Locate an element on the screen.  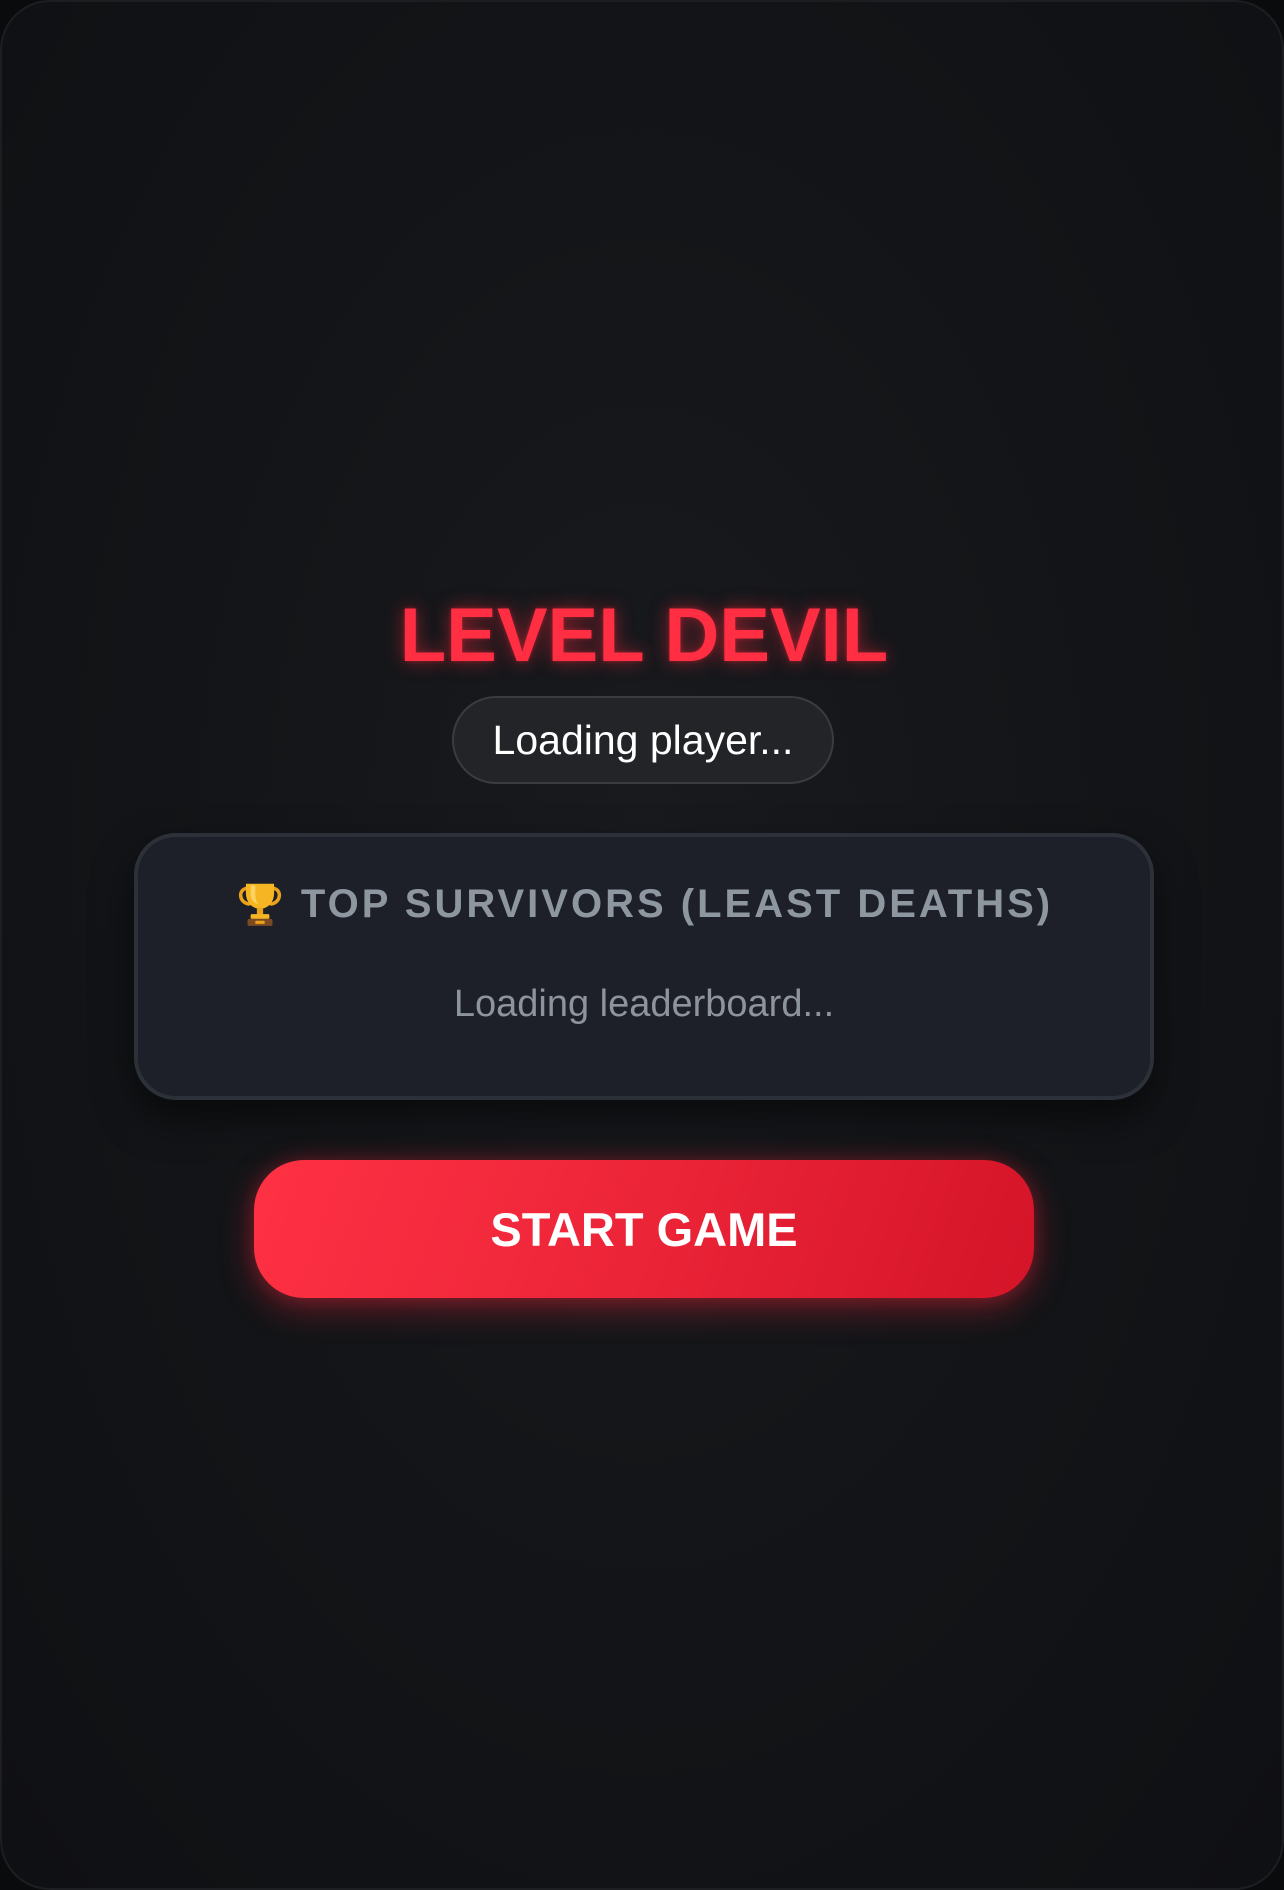
leaderboard-header: TOP SURVIVORS (LEAST DEATHS) is located at coordinates (644, 904).